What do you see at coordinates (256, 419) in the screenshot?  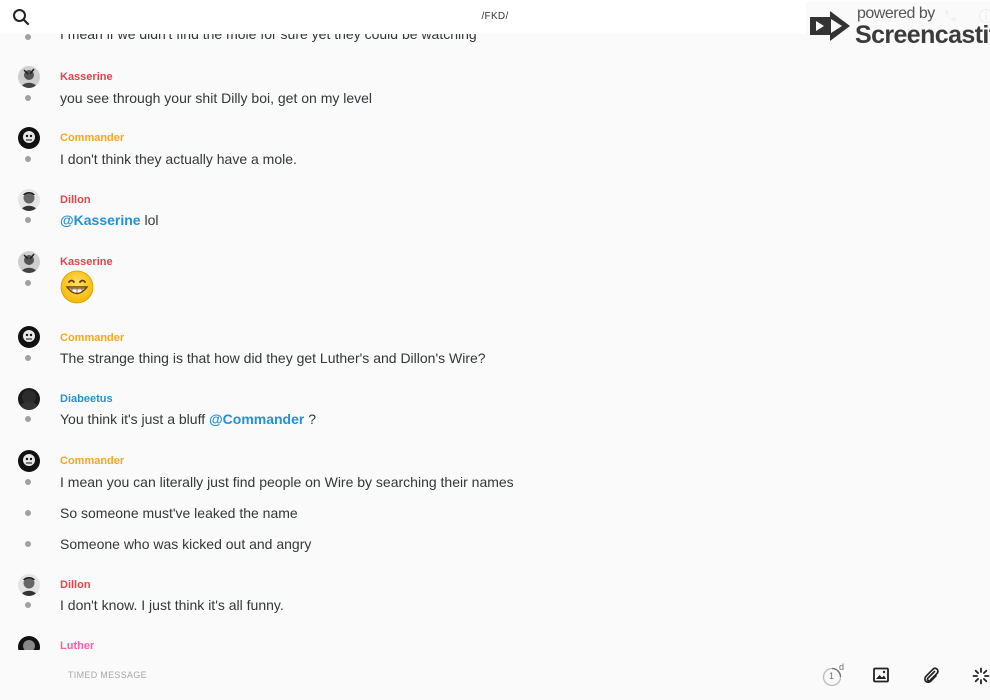 I see `mention-commander: @Commander` at bounding box center [256, 419].